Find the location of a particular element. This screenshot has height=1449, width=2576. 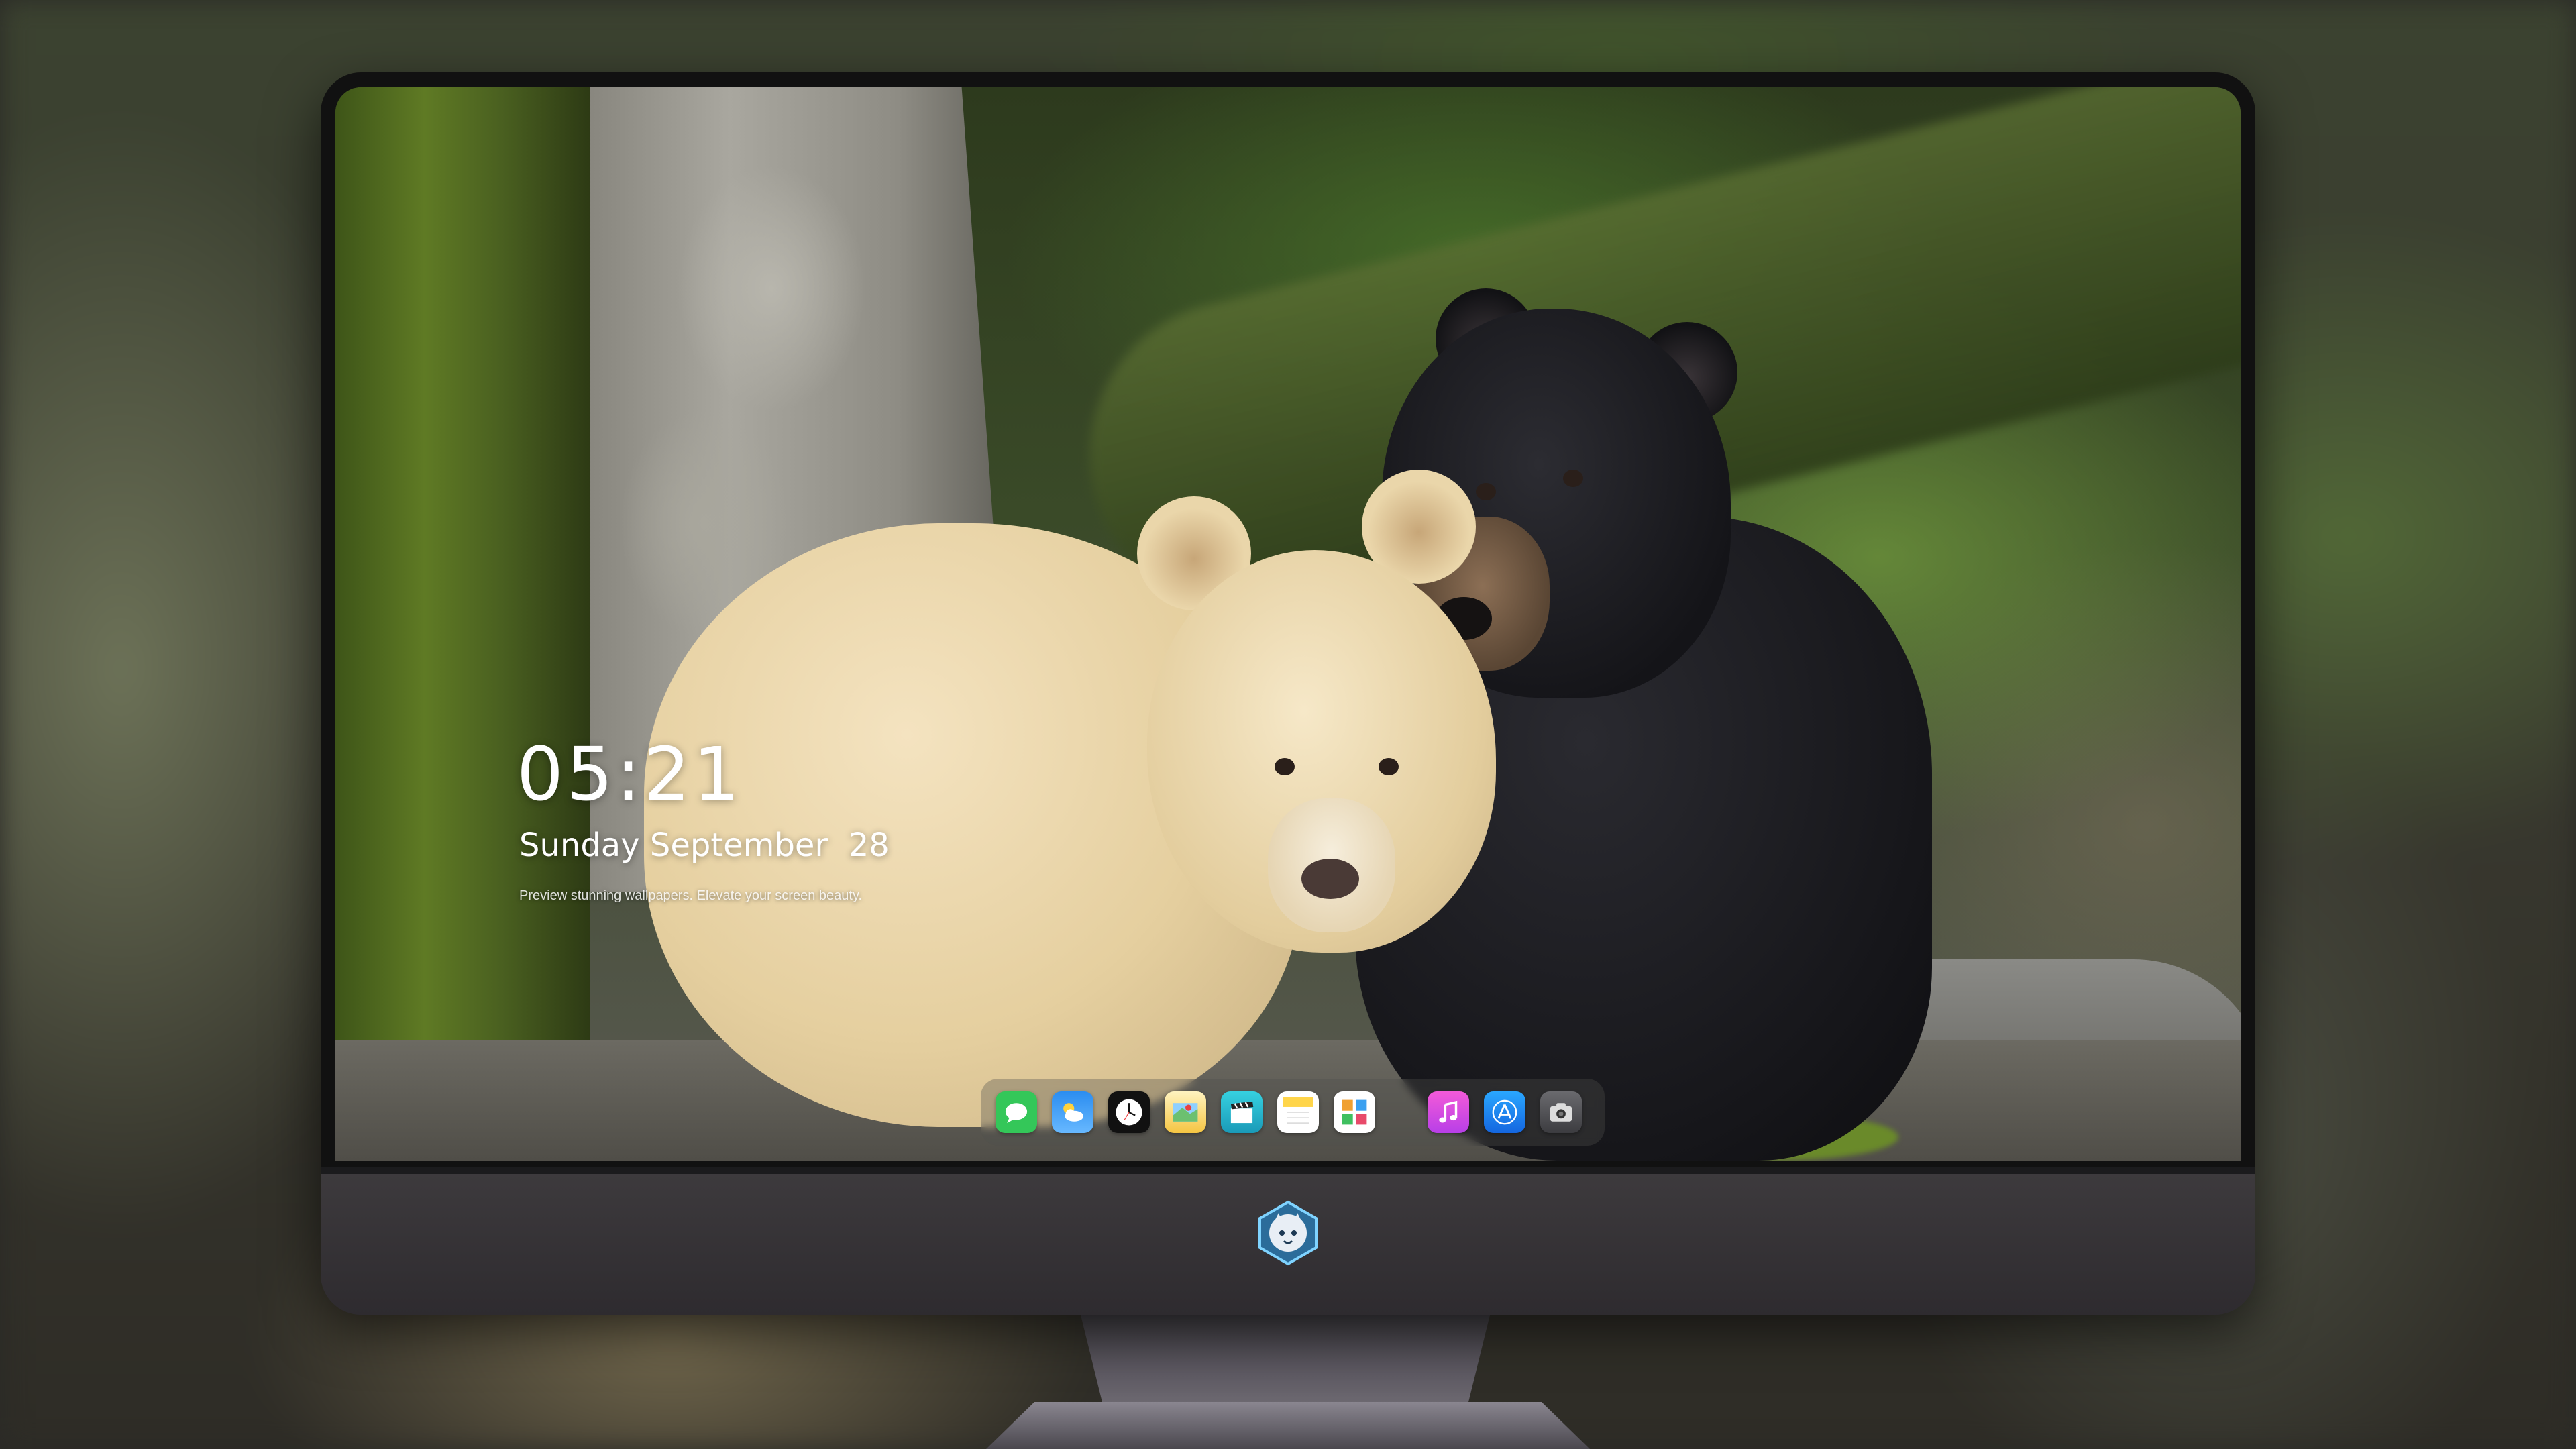

black-bear-eye-left is located at coordinates (1486, 491).